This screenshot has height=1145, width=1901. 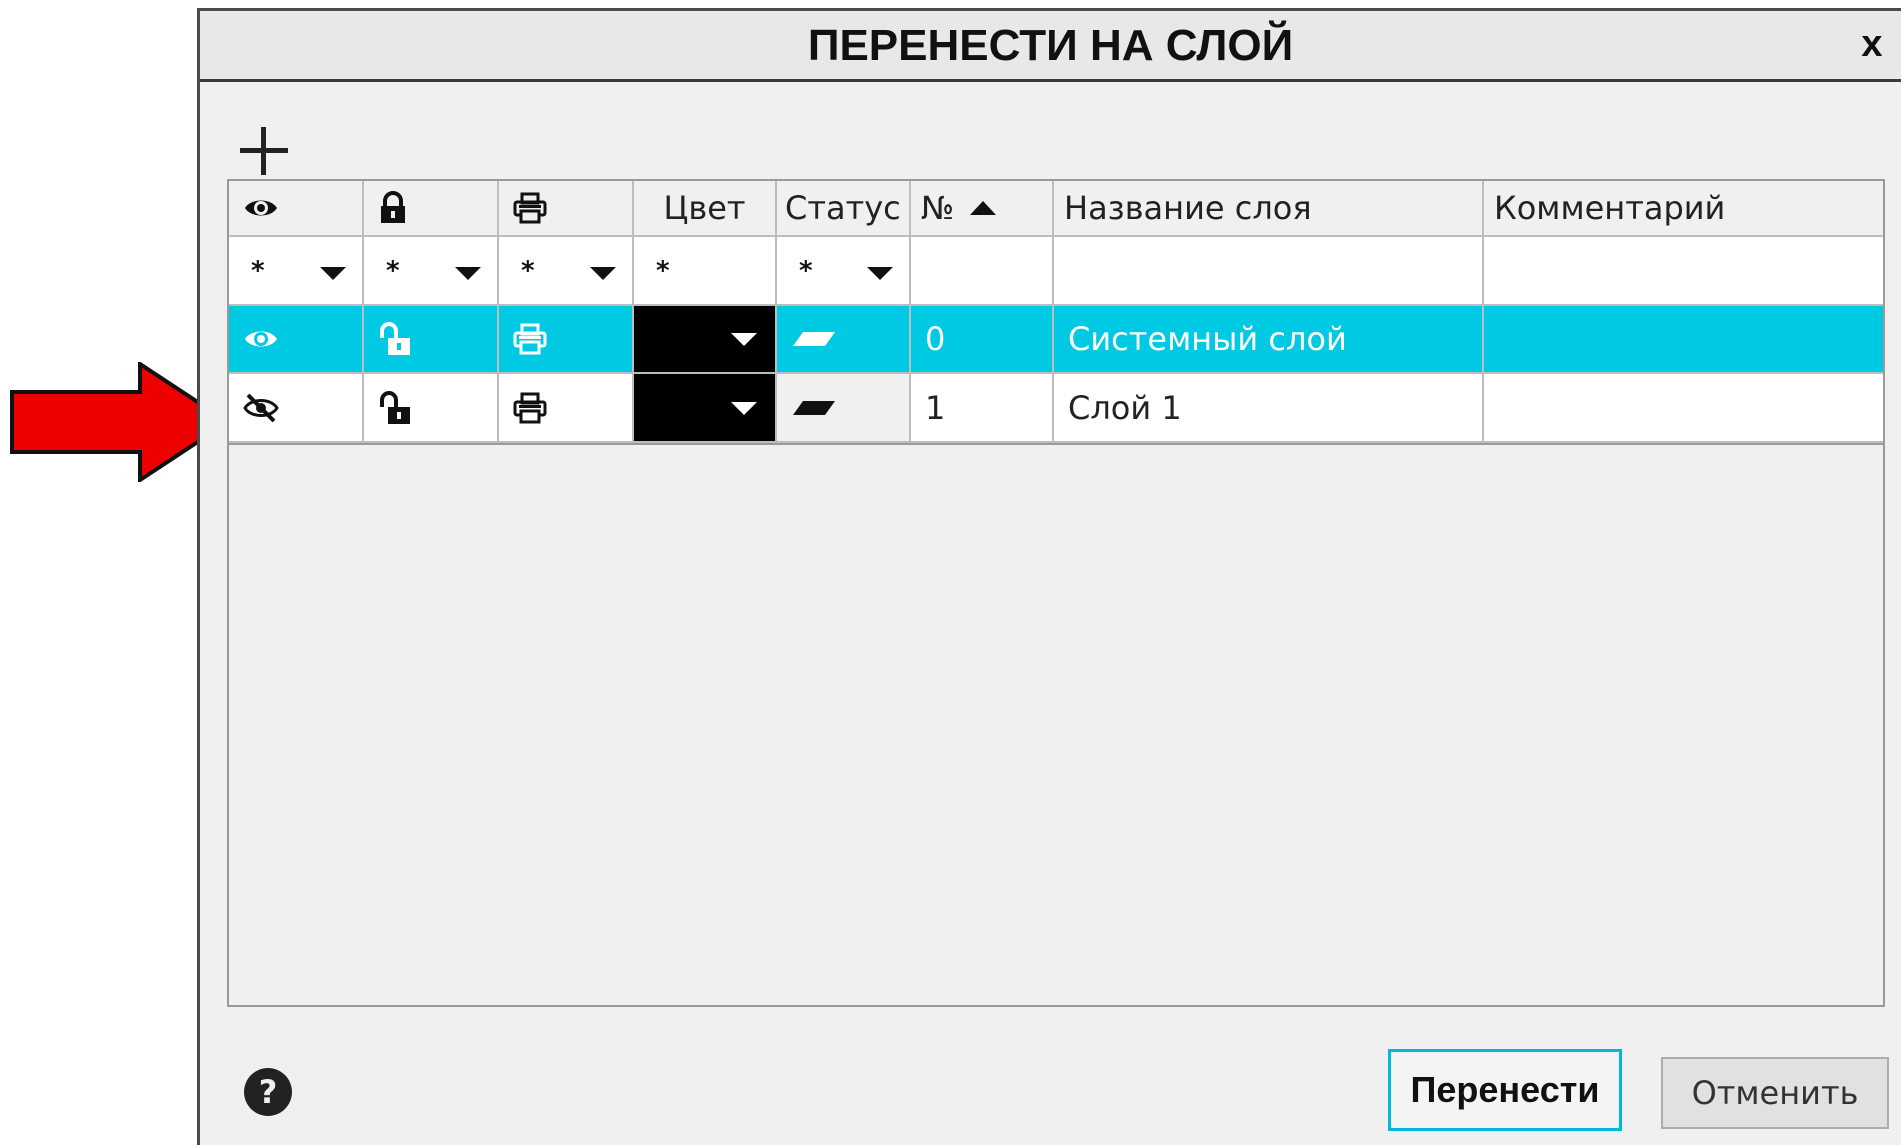 What do you see at coordinates (1872, 44) in the screenshot?
I see `close-button: x` at bounding box center [1872, 44].